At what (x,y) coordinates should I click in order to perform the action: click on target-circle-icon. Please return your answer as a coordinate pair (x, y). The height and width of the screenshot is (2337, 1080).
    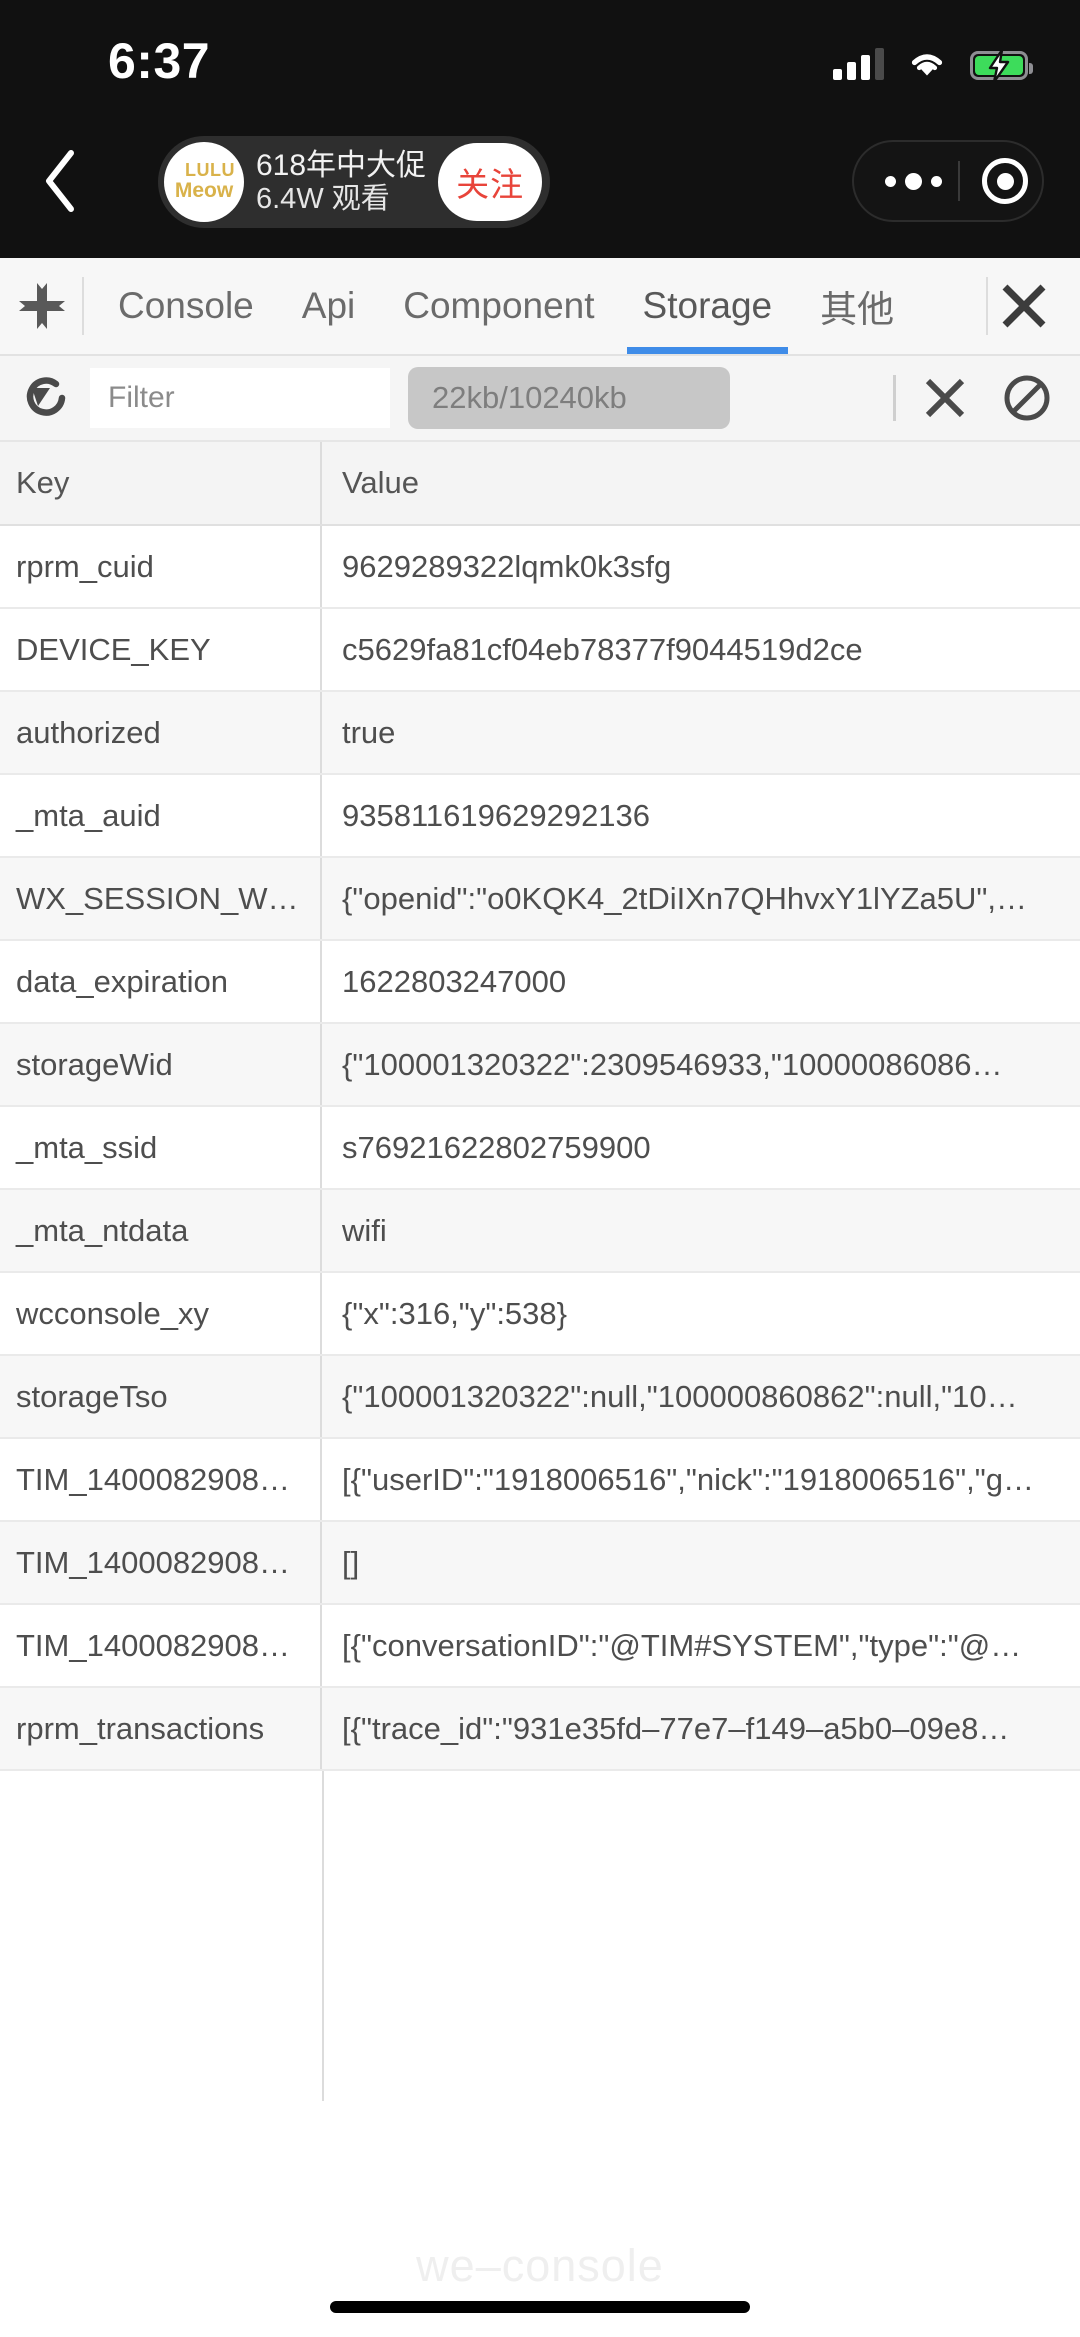
    Looking at the image, I should click on (1005, 181).